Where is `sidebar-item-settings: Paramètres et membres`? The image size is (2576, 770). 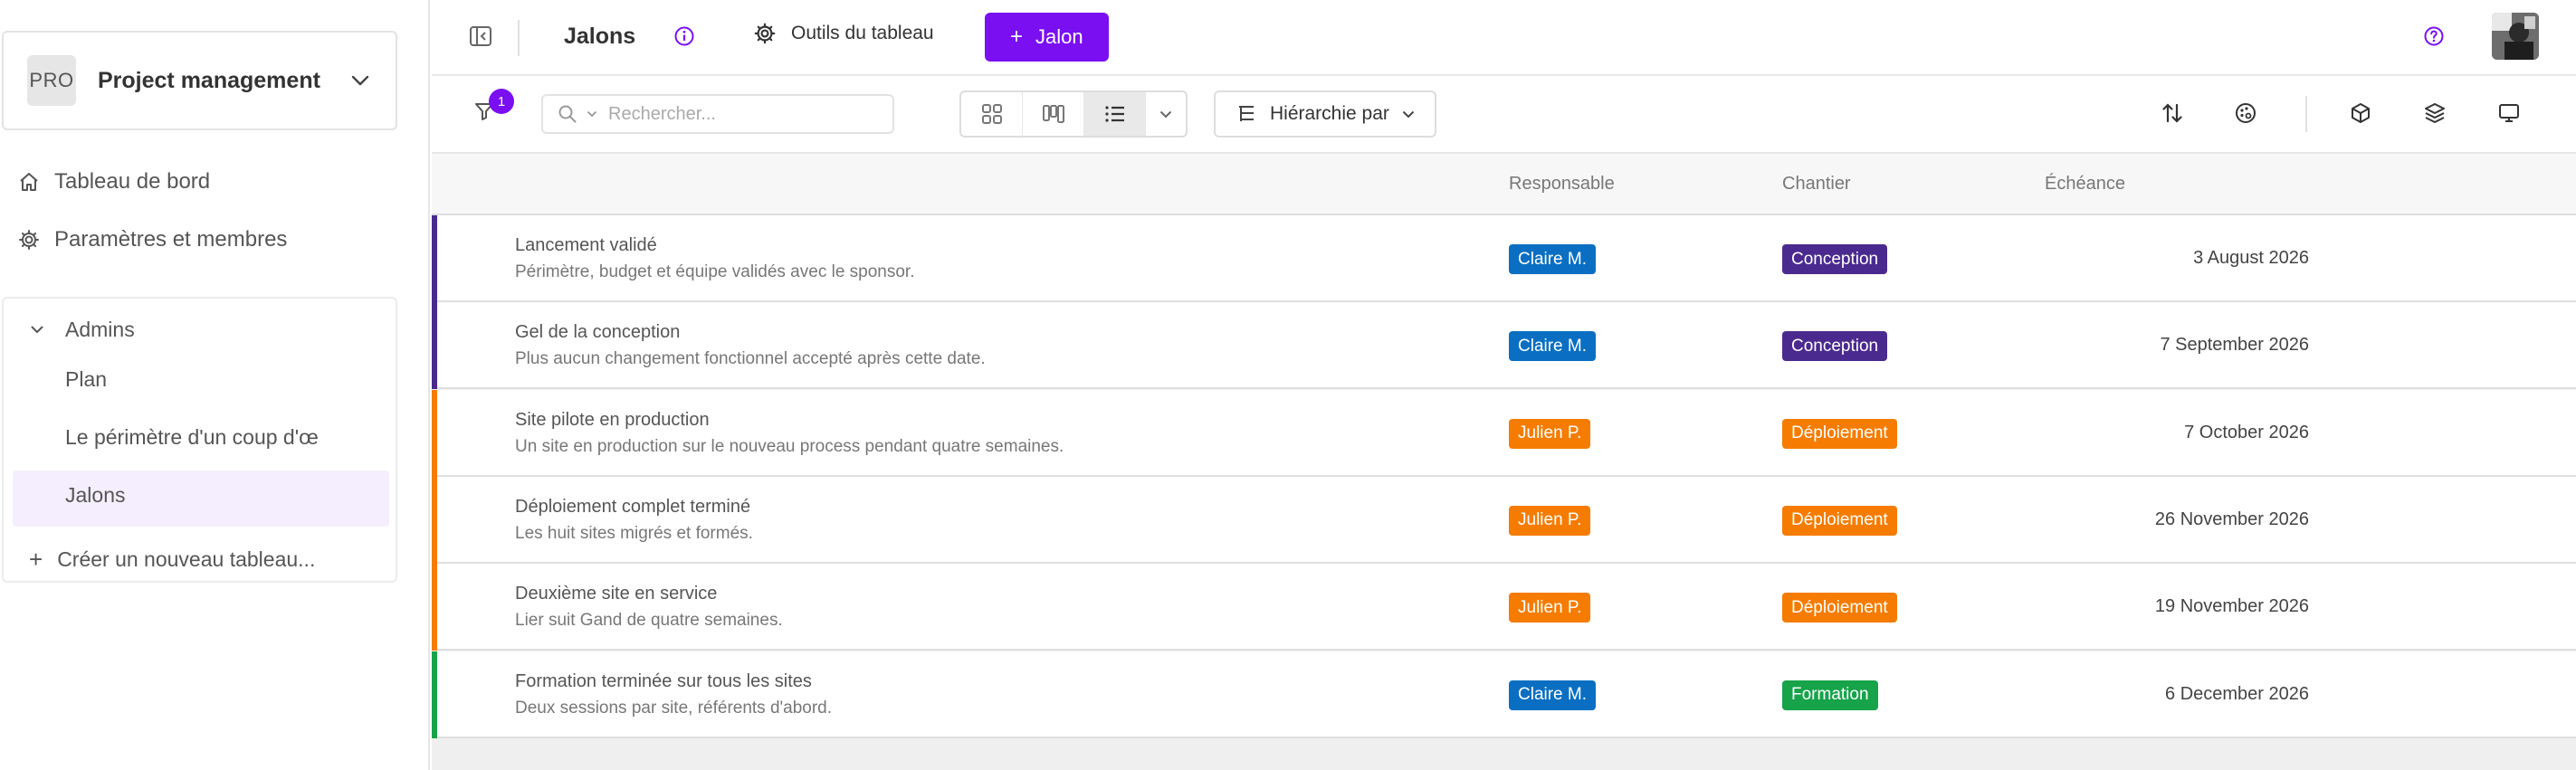
sidebar-item-settings: Paramètres et membres is located at coordinates (151, 240).